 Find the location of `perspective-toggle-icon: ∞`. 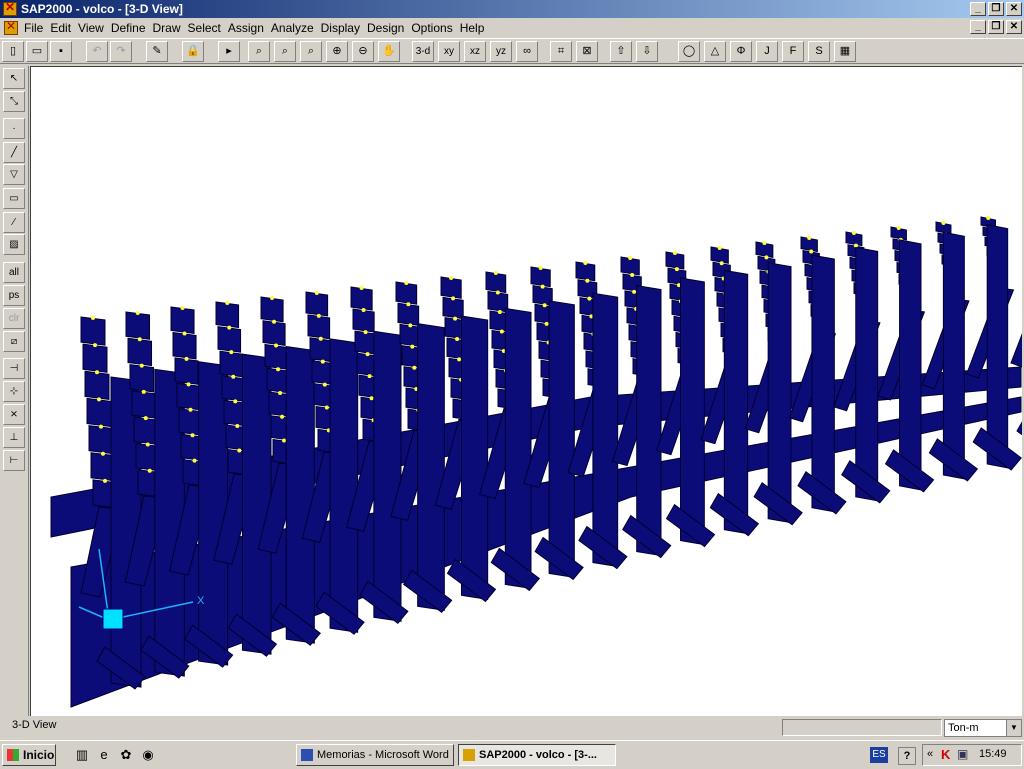

perspective-toggle-icon: ∞ is located at coordinates (527, 51).